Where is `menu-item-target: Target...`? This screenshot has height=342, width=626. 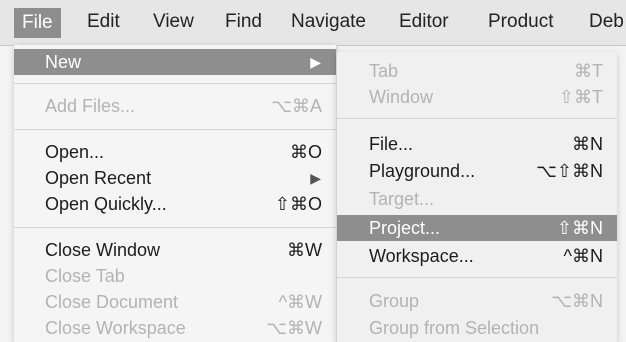 menu-item-target: Target... is located at coordinates (477, 199).